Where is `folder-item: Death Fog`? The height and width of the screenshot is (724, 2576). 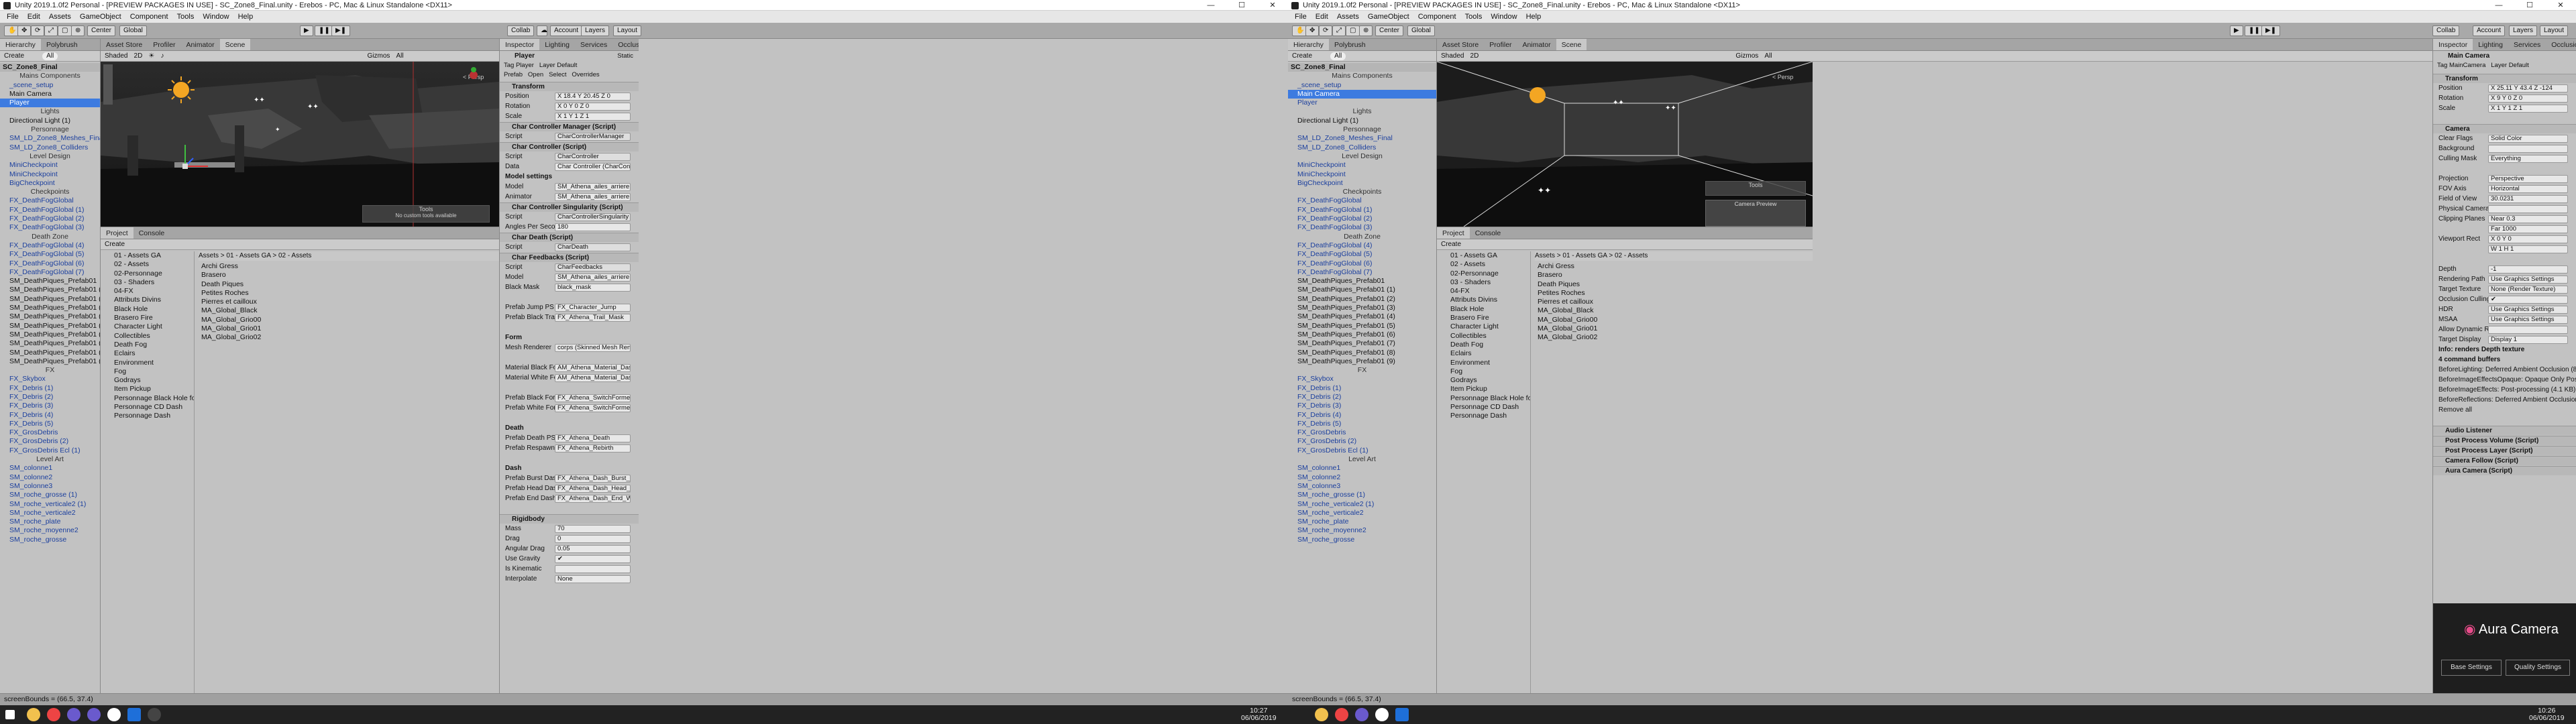 folder-item: Death Fog is located at coordinates (1490, 345).